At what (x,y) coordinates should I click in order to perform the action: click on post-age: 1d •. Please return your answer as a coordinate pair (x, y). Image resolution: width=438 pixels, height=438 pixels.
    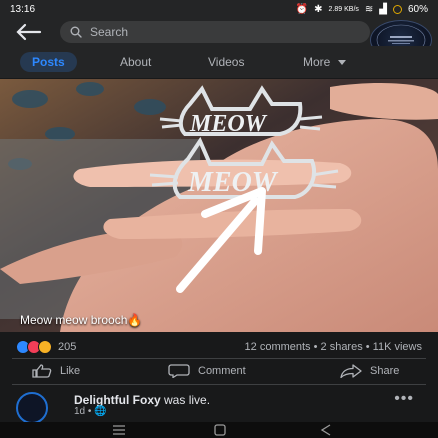
    Looking at the image, I should click on (83, 411).